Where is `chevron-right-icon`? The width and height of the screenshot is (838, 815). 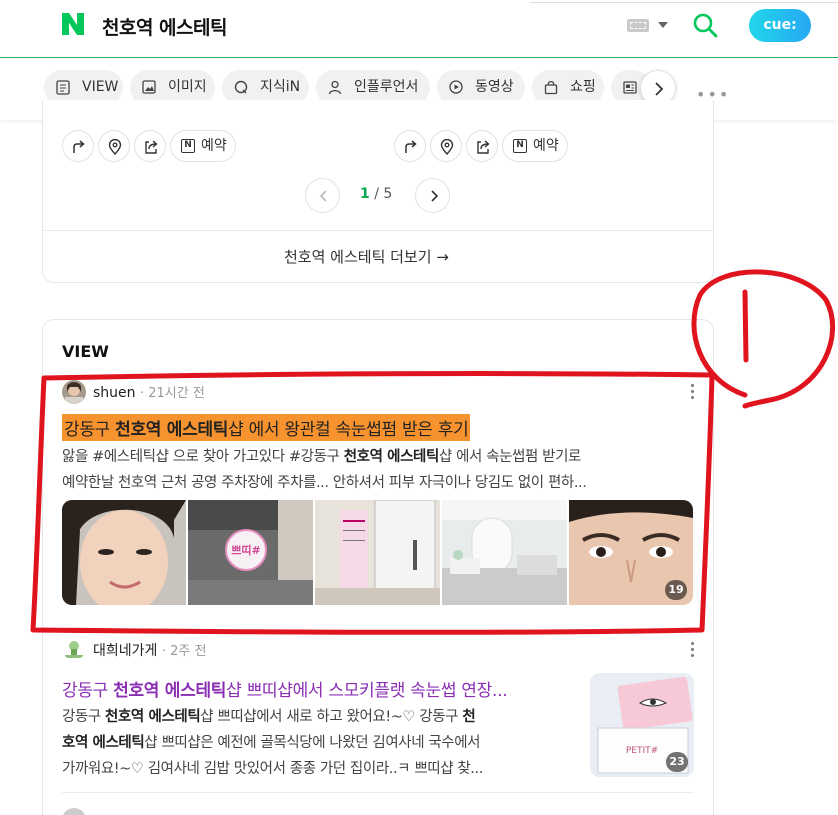 chevron-right-icon is located at coordinates (435, 196).